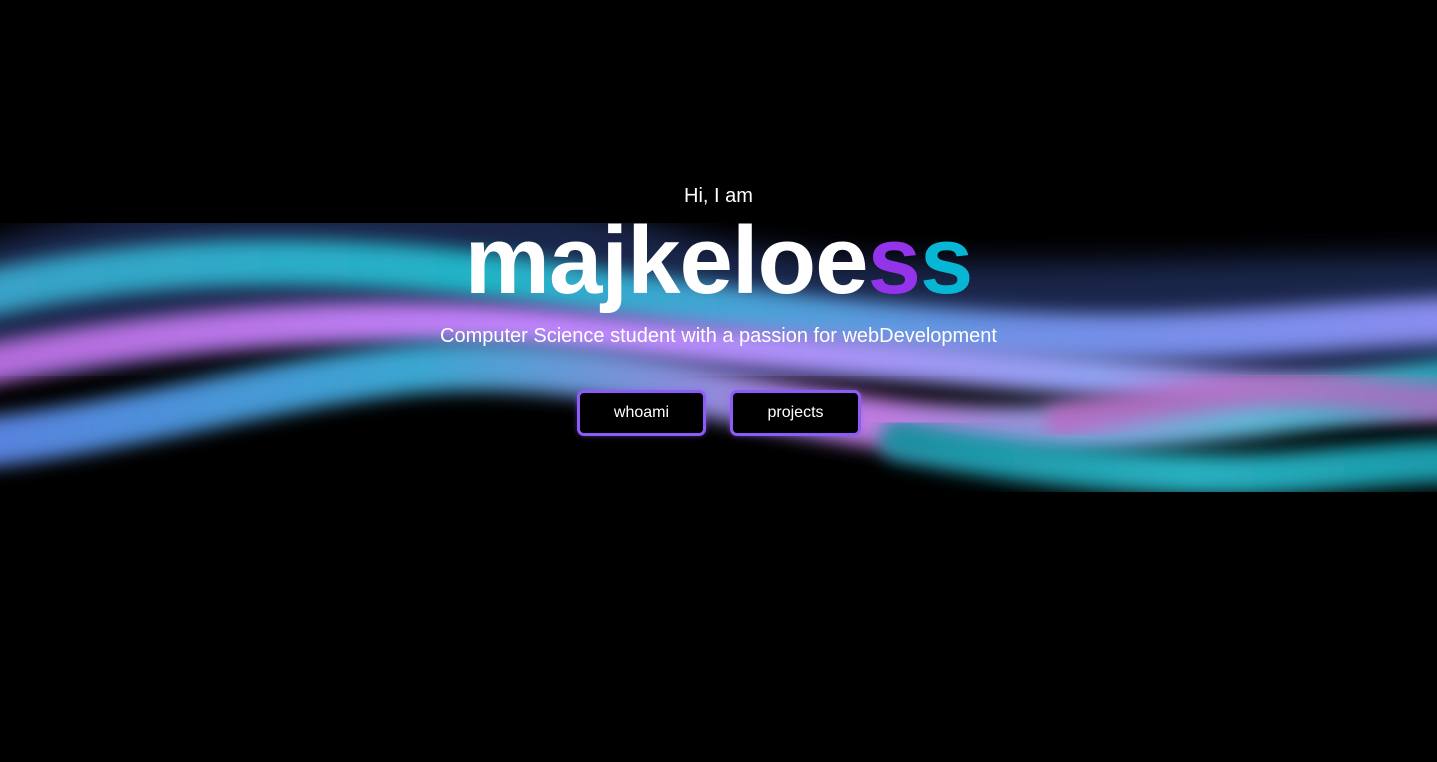 The image size is (1437, 762). Describe the element at coordinates (666, 260) in the screenshot. I see `name-main: majkeloe` at that location.